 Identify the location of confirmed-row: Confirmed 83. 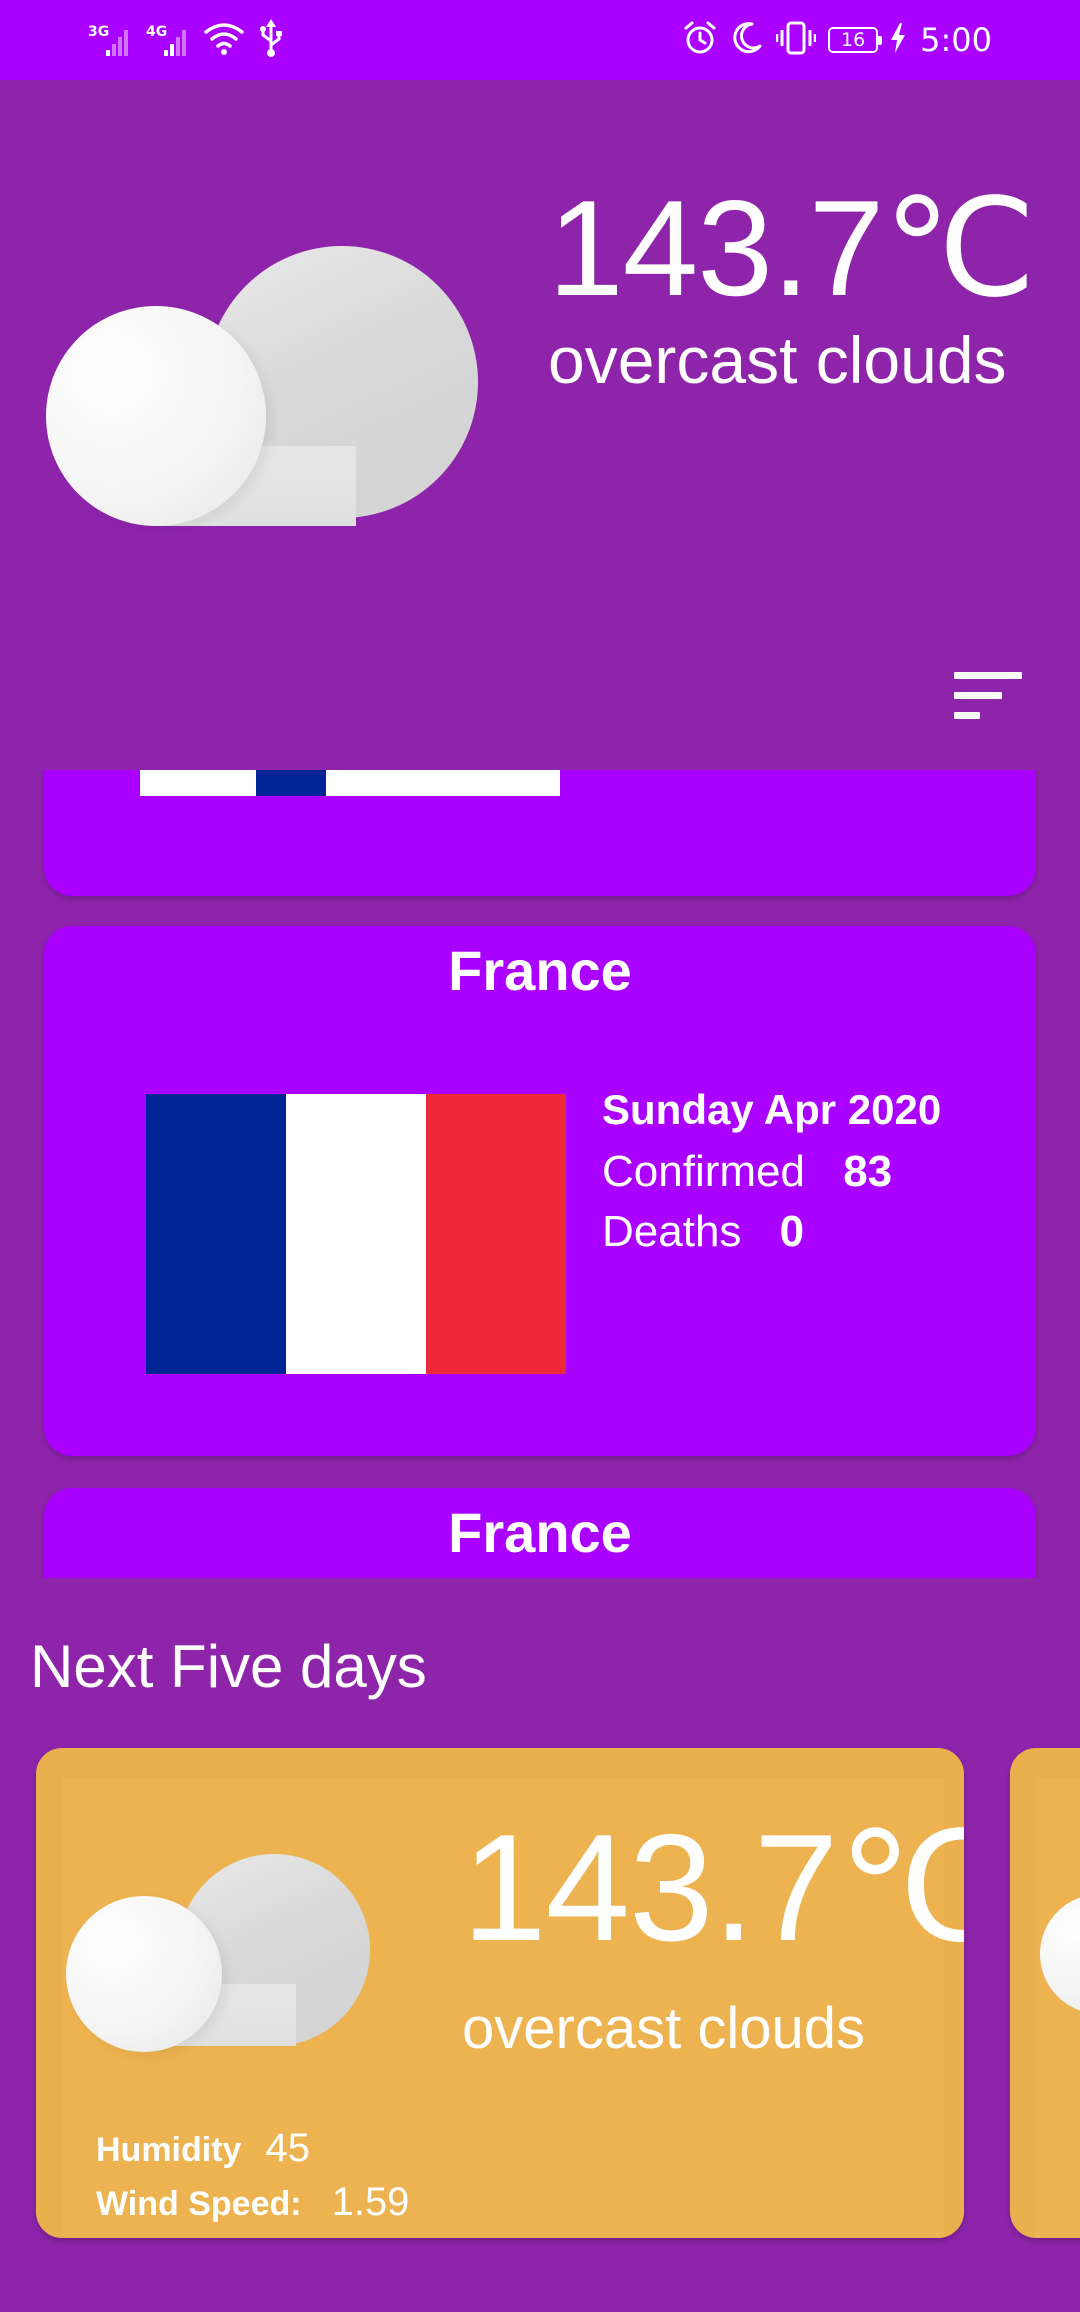
(747, 1172).